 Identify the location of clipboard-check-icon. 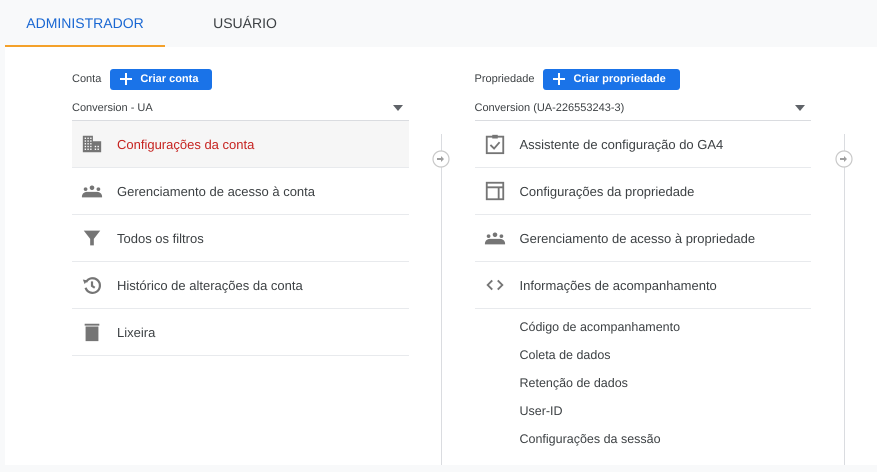
(495, 144).